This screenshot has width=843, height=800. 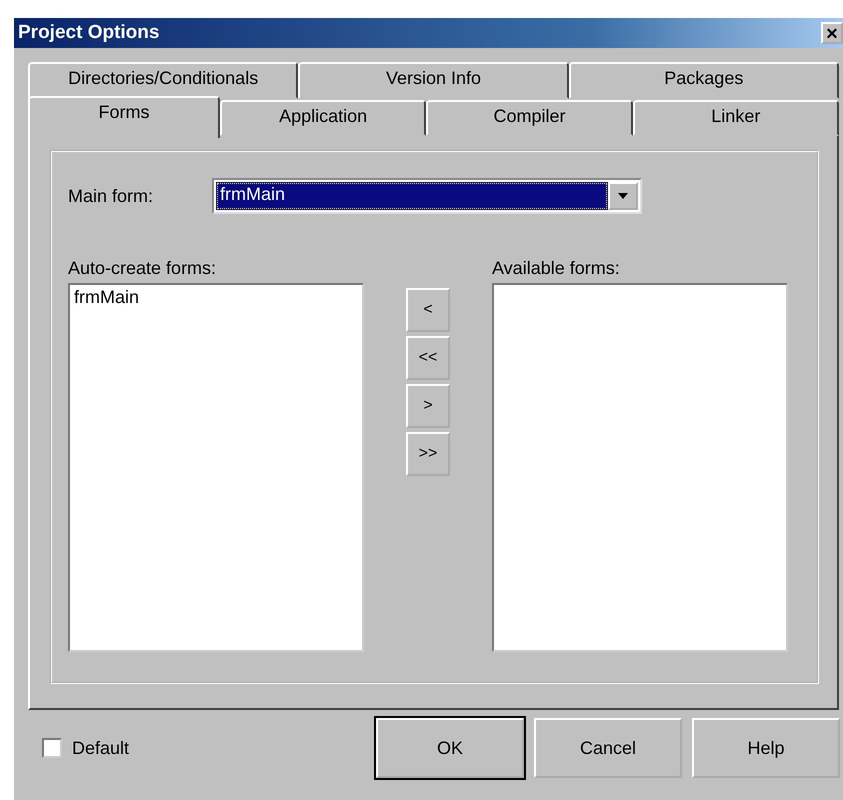 What do you see at coordinates (832, 33) in the screenshot?
I see `close-button: ×` at bounding box center [832, 33].